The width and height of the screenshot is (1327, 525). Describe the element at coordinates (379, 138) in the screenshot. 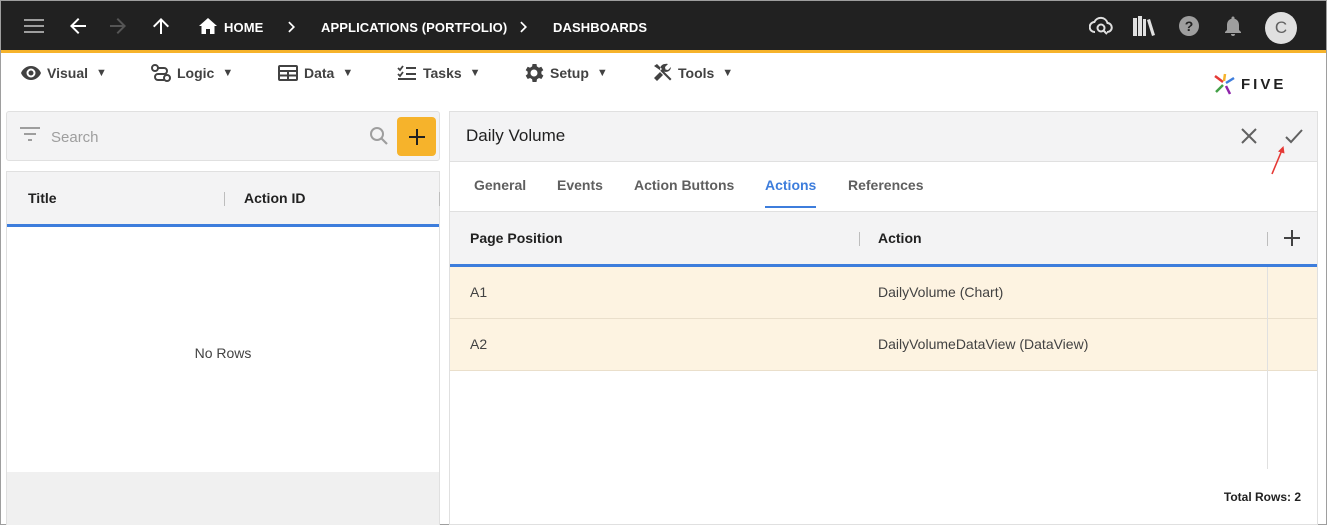

I see `search-icon` at that location.